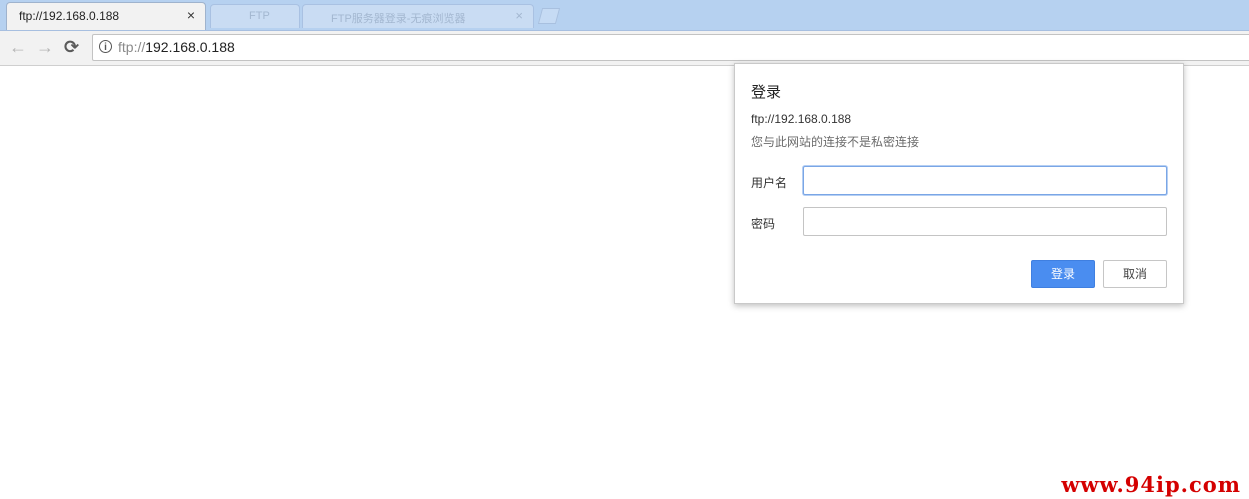  I want to click on site-info-icon: i, so click(105, 46).